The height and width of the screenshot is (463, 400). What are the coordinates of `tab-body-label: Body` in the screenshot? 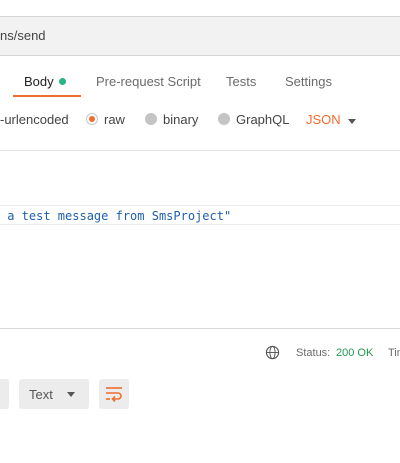 It's located at (39, 81).